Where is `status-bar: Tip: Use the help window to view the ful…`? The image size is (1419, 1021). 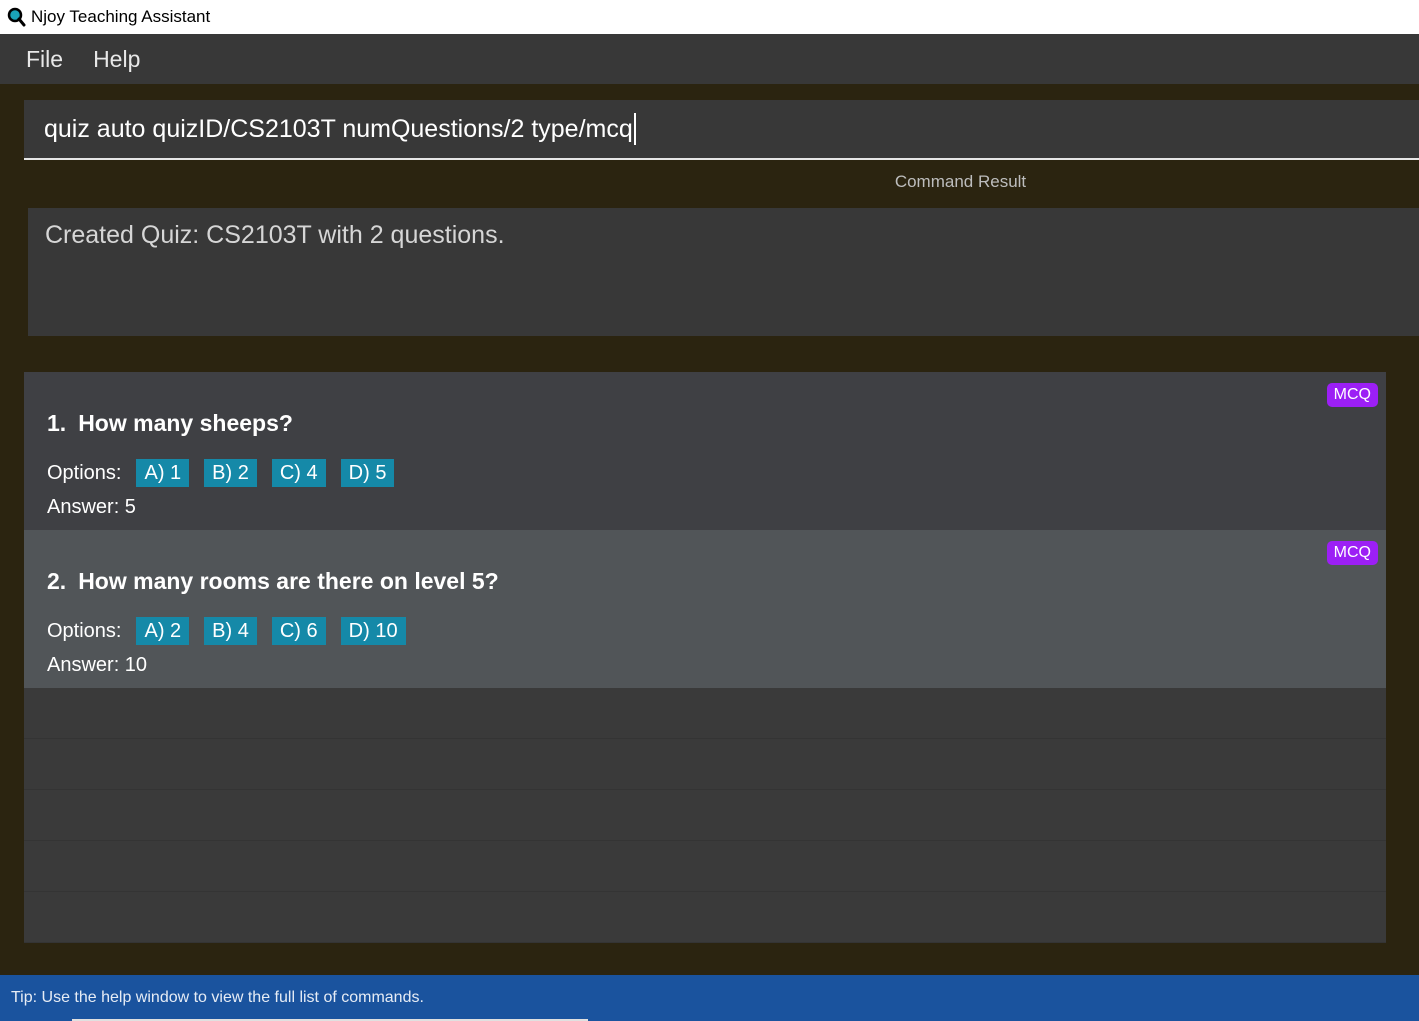 status-bar: Tip: Use the help window to view the ful… is located at coordinates (709, 998).